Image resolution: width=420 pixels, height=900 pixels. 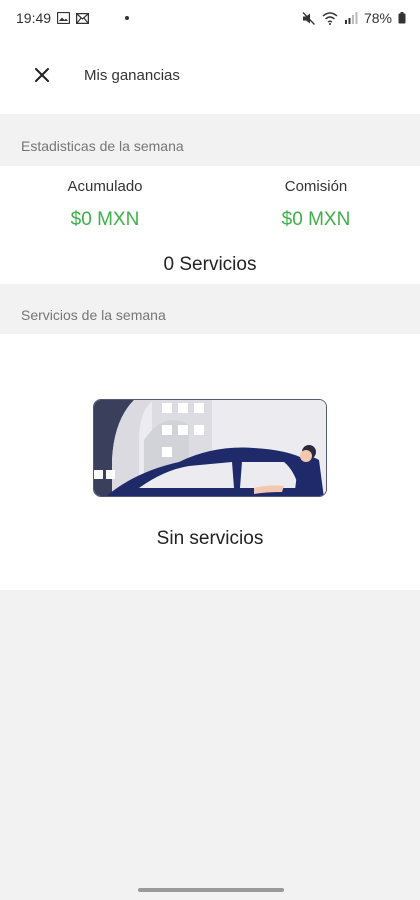 What do you see at coordinates (210, 75) in the screenshot?
I see `app-header: Mis ganancias` at bounding box center [210, 75].